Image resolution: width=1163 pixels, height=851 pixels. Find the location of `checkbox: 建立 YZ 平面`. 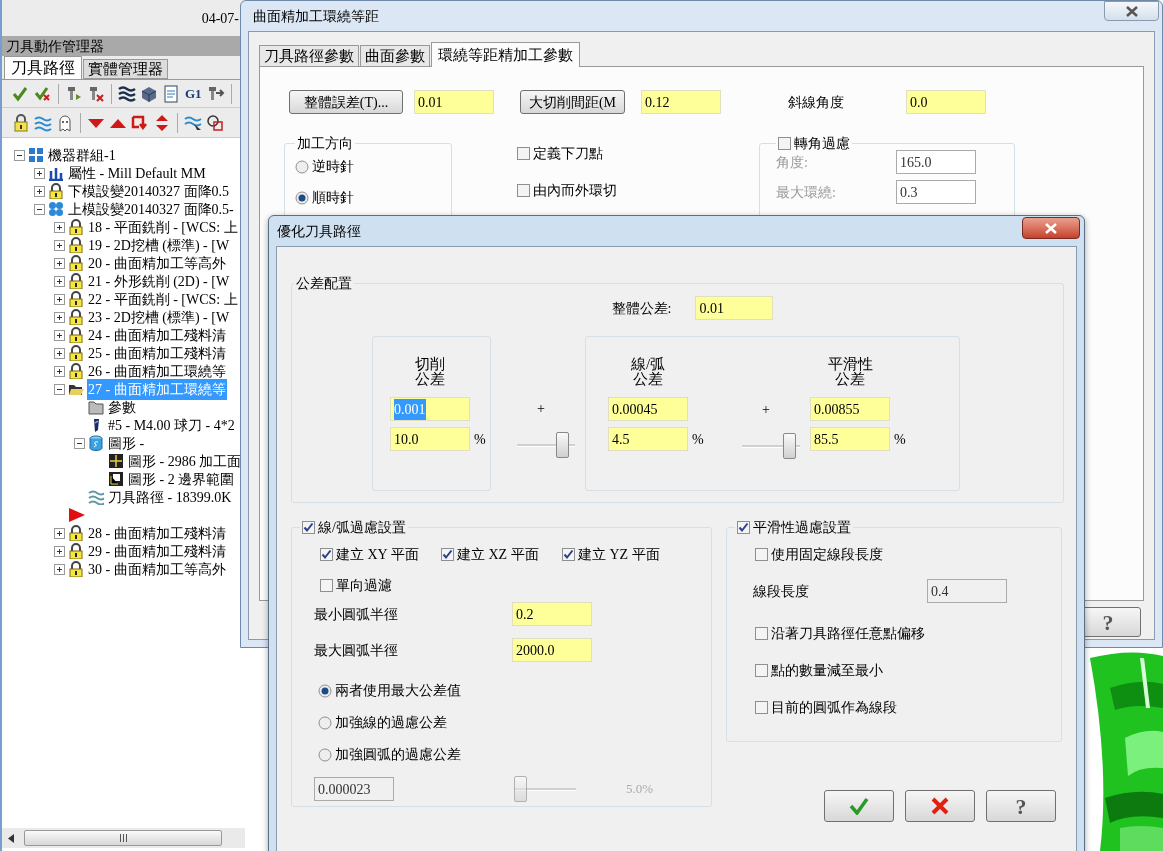

checkbox: 建立 YZ 平面 is located at coordinates (618, 554).